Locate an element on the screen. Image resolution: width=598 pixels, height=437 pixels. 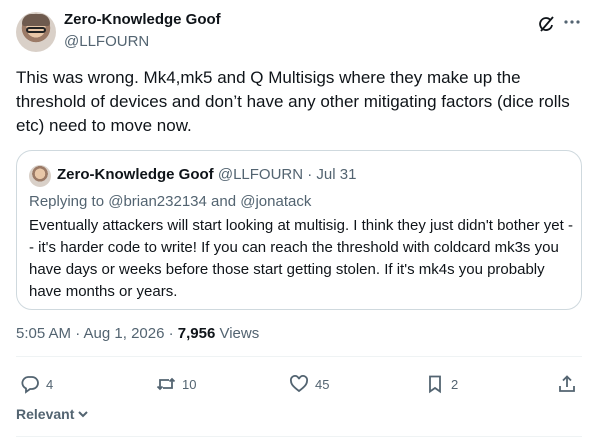
chevron-down-icon is located at coordinates (83, 414).